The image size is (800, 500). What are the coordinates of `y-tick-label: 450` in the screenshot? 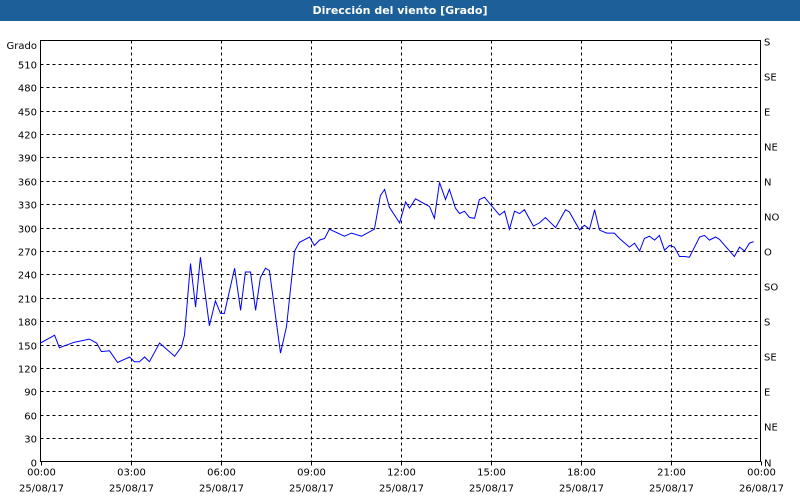 It's located at (27, 113).